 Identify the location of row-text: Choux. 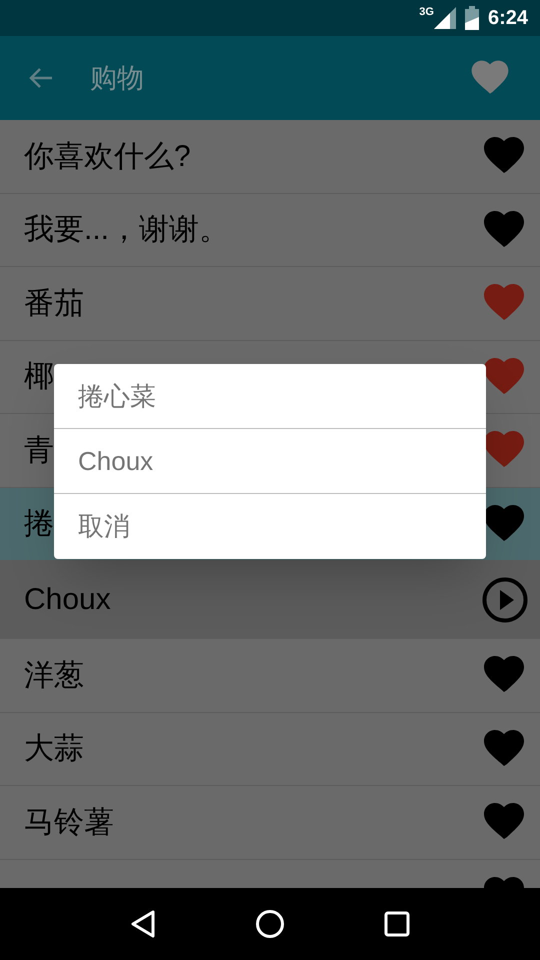
(67, 600).